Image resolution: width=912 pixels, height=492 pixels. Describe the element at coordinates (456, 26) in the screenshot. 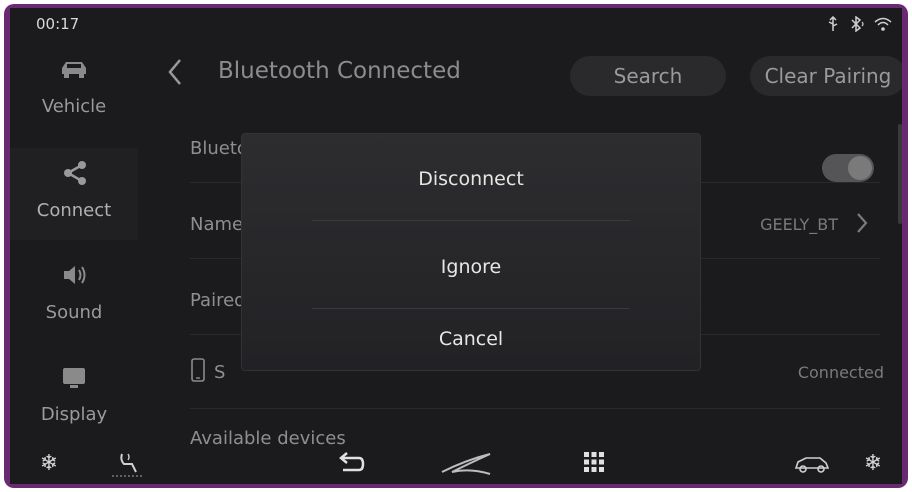

I see `status-bar: 00:17` at that location.